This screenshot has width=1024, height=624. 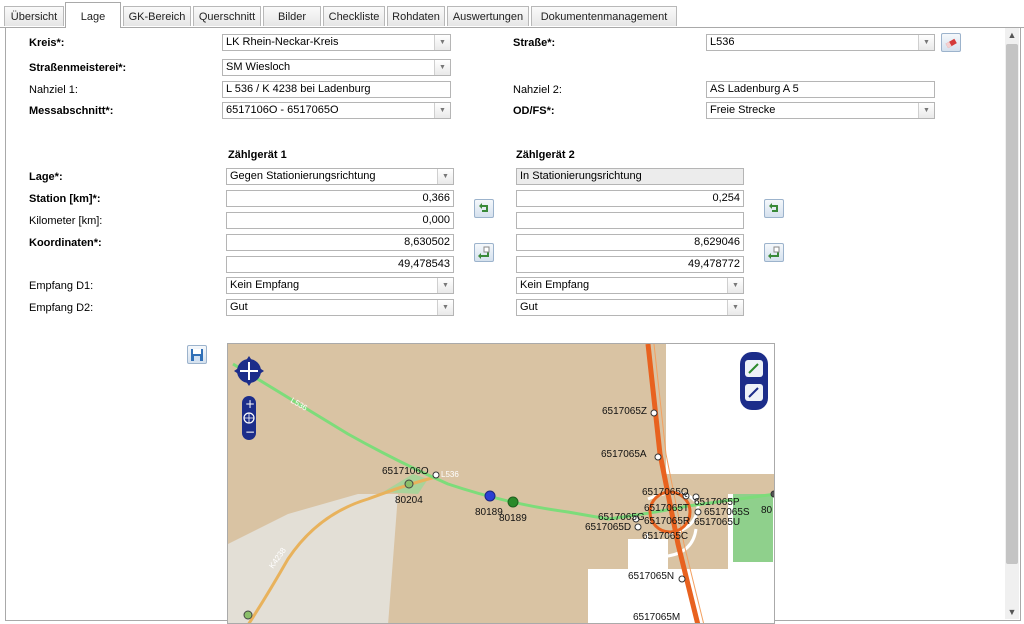 I want to click on tab-auswertungen: Auswertungen, so click(x=488, y=16).